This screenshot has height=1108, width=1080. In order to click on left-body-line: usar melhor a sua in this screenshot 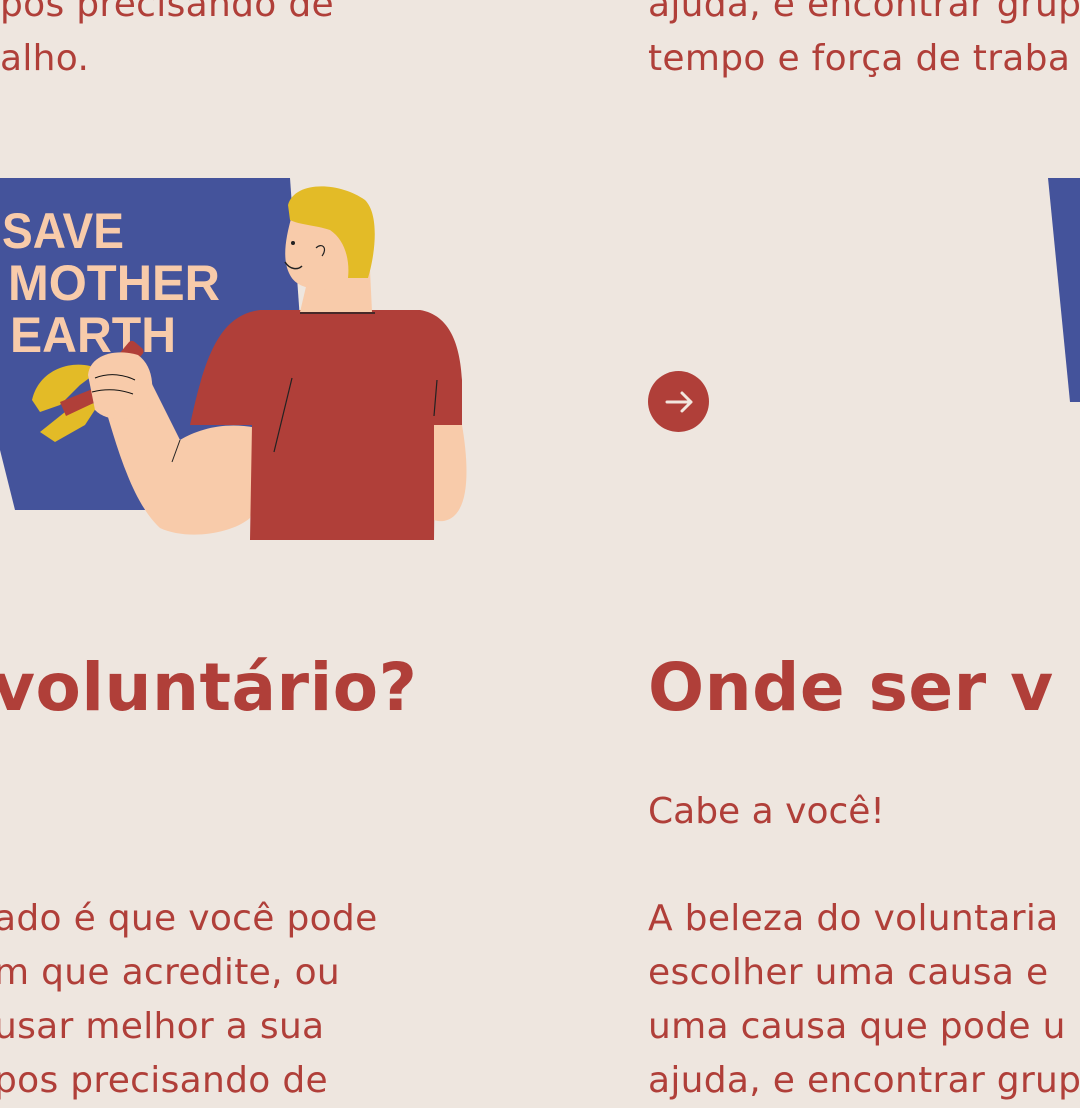, I will do `click(162, 1026)`.